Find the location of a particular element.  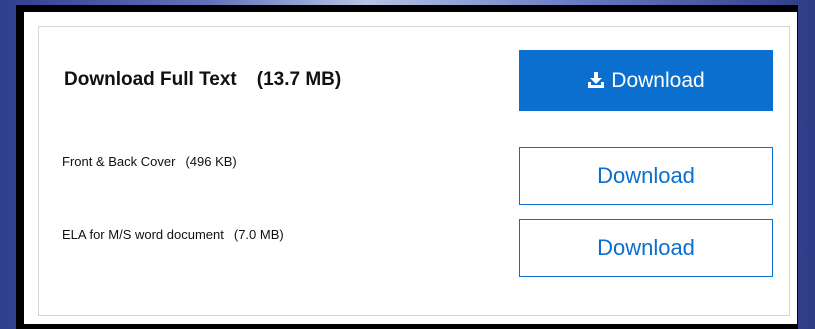

file-row-word: ELA for M/S word document (7.0 MB) is located at coordinates (173, 234).